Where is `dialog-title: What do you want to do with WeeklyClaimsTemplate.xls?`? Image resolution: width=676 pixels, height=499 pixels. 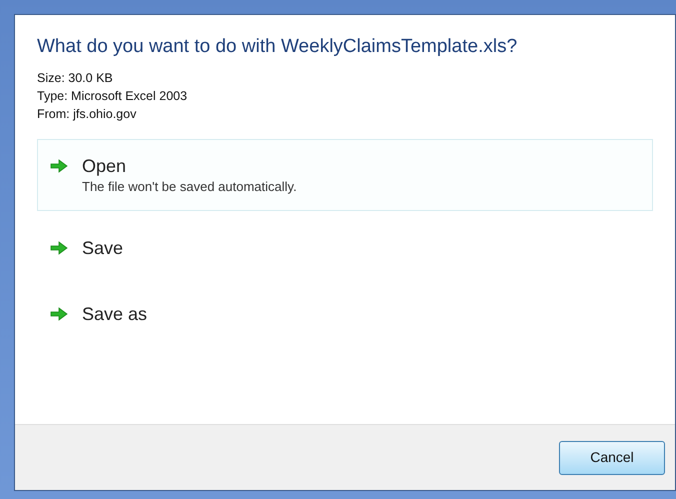
dialog-title: What do you want to do with WeeklyClaimsTemplate.xls? is located at coordinates (277, 47).